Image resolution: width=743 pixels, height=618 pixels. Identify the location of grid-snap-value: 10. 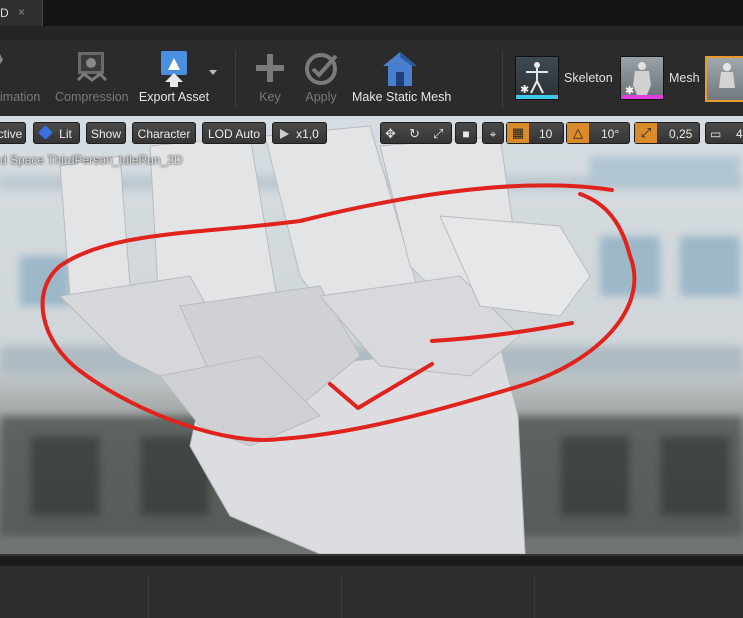
(546, 134).